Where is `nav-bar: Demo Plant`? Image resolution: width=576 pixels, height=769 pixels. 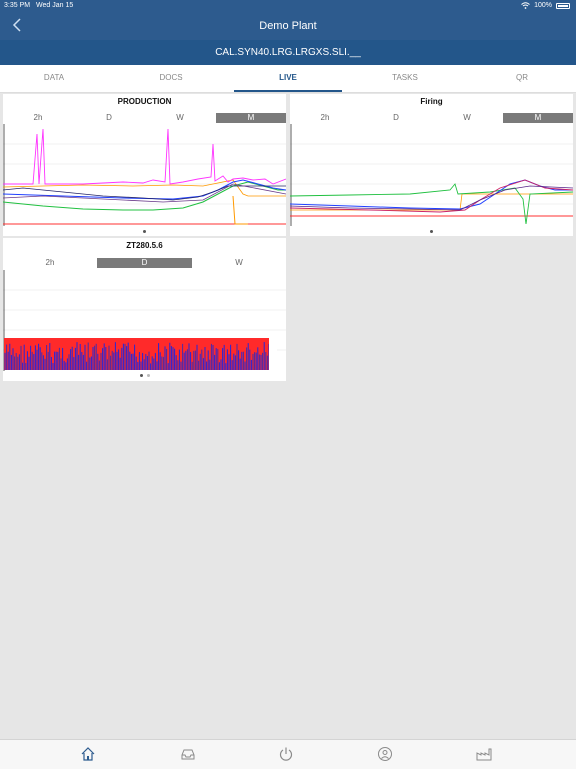 nav-bar: Demo Plant is located at coordinates (288, 26).